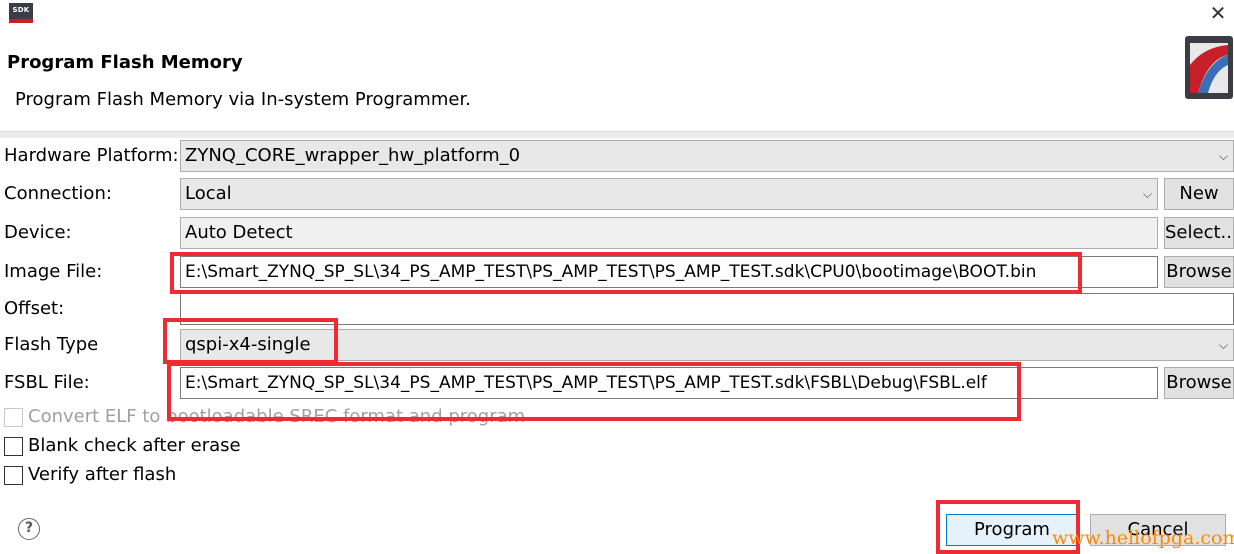  What do you see at coordinates (1218, 14) in the screenshot?
I see `close-icon: ✕` at bounding box center [1218, 14].